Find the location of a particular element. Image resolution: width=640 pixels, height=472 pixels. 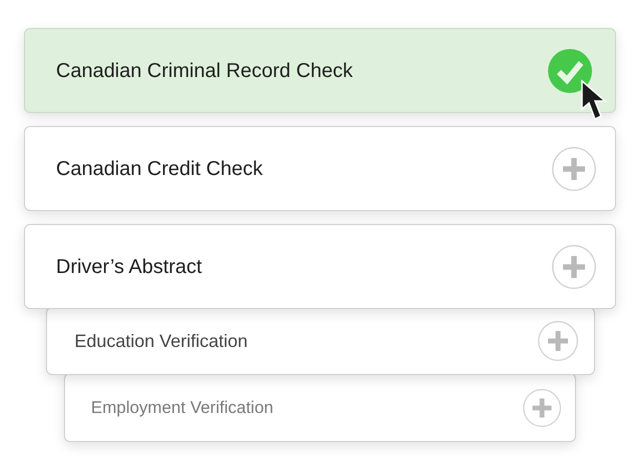

service-label: Driver’s Abstract is located at coordinates (129, 267).